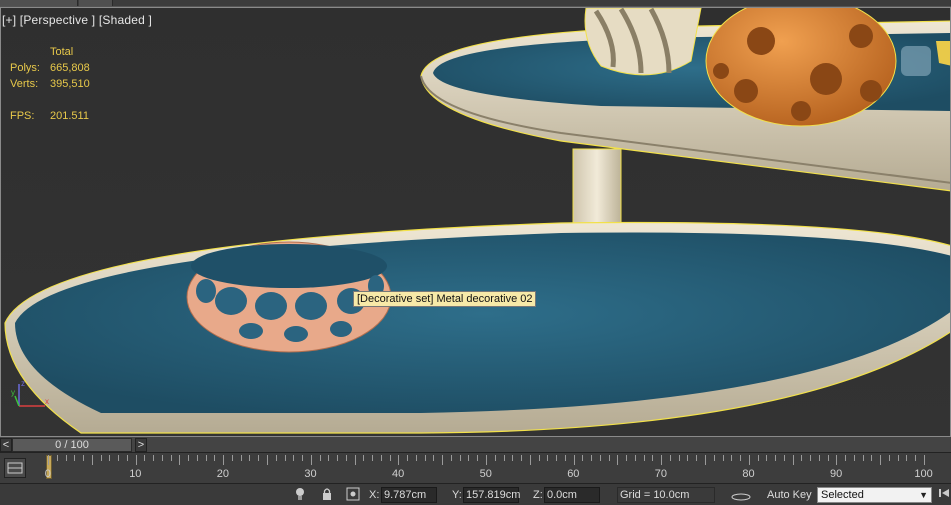 Image resolution: width=951 pixels, height=505 pixels. What do you see at coordinates (223, 474) in the screenshot?
I see `trackbar-frame-number: 20` at bounding box center [223, 474].